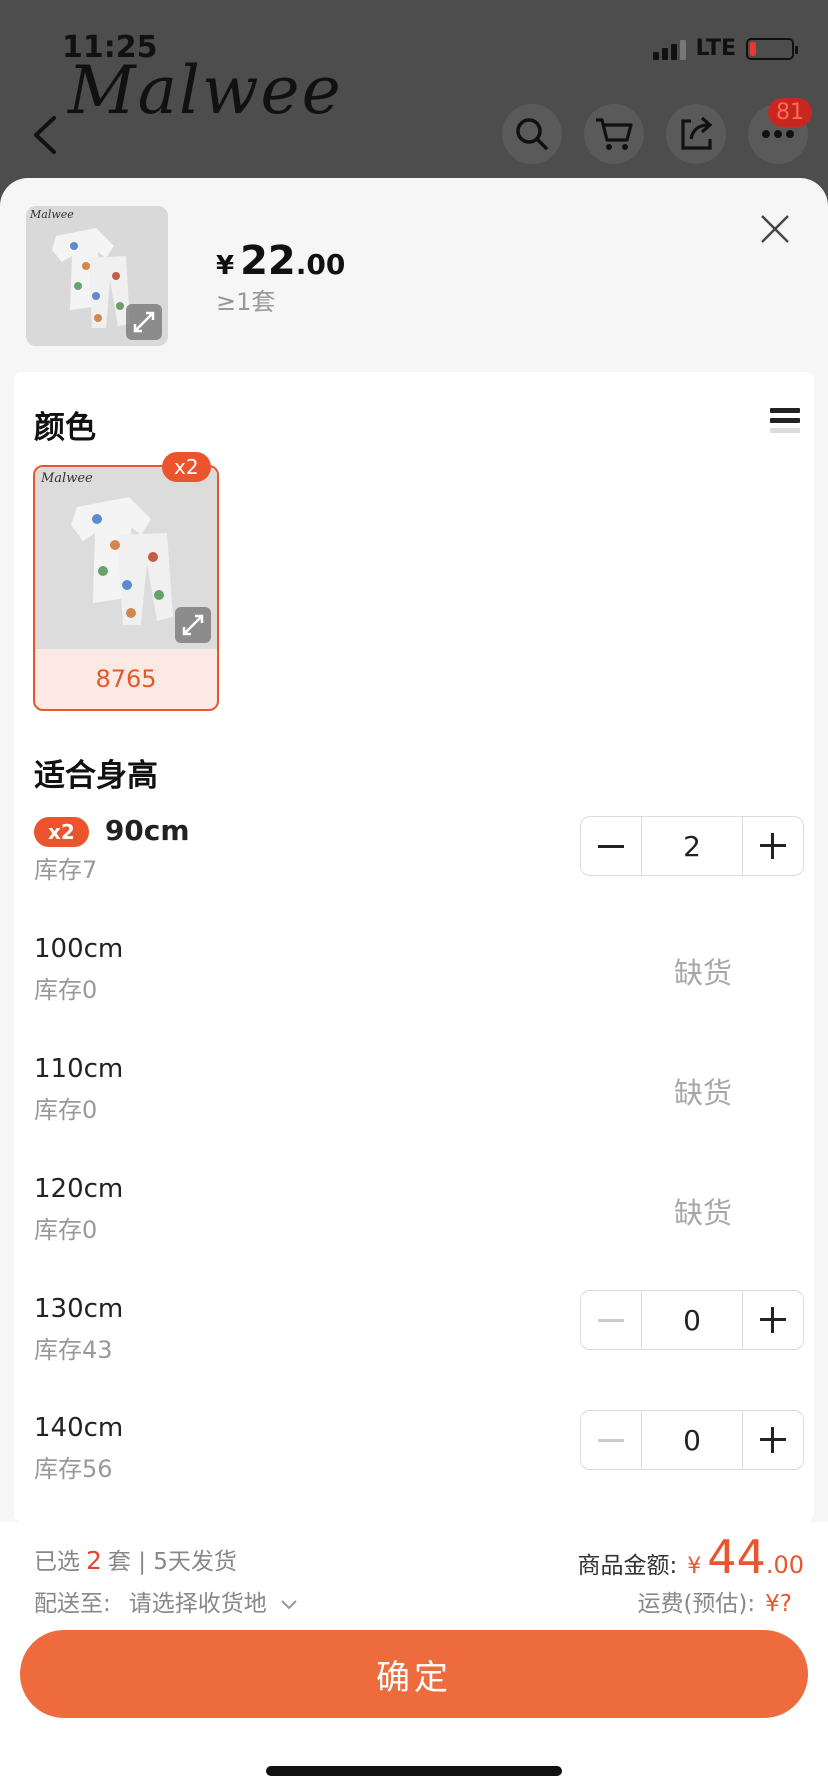  I want to click on color-option-image: Malwee, so click(126, 558).